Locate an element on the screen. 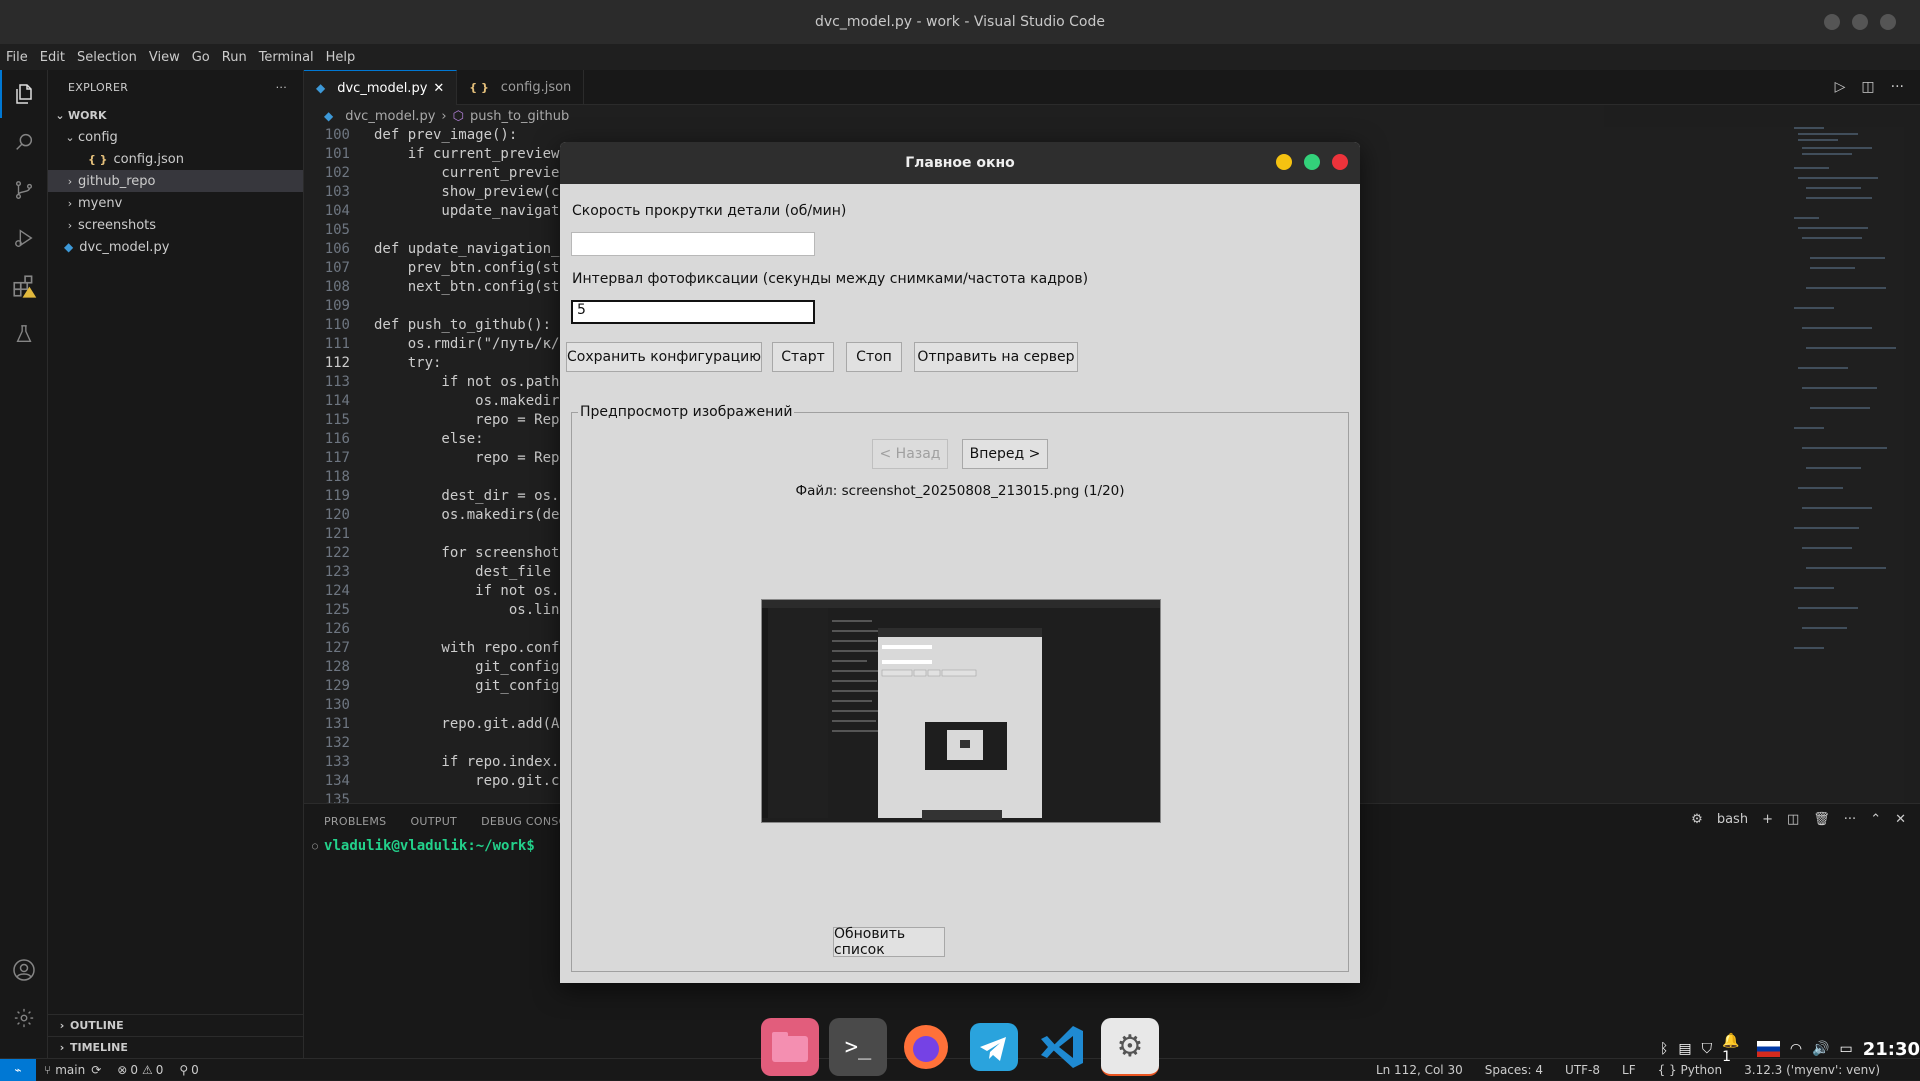 Image resolution: width=1920 pixels, height=1081 pixels. menu-file: File is located at coordinates (17, 57).